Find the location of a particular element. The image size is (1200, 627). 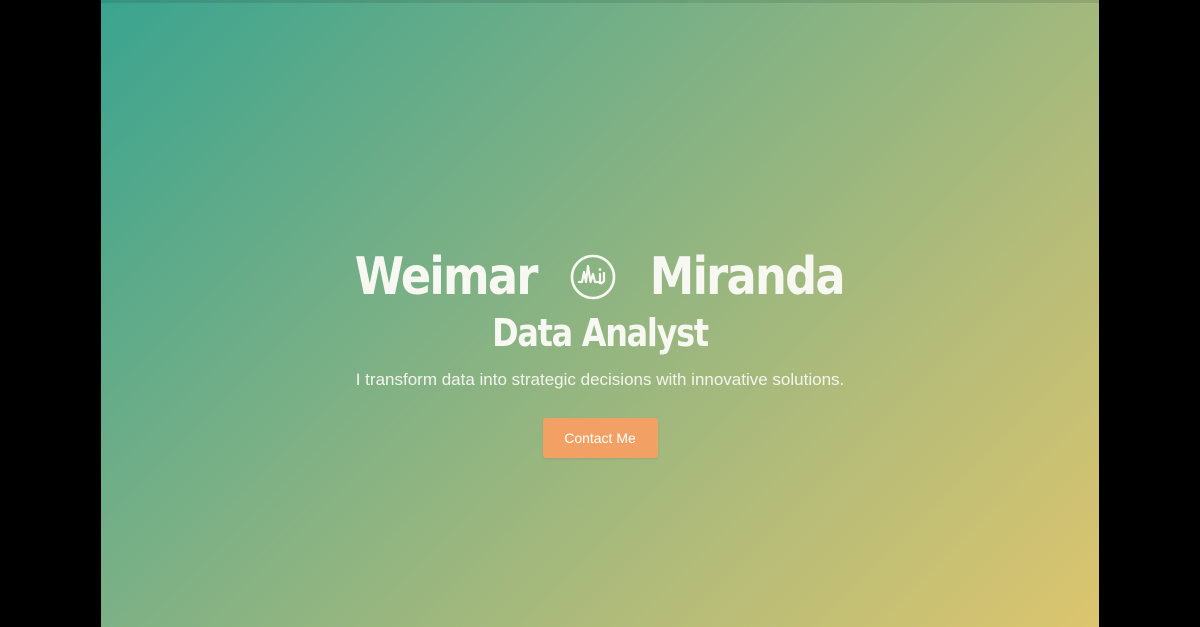

last-name: Miranda is located at coordinates (747, 277).